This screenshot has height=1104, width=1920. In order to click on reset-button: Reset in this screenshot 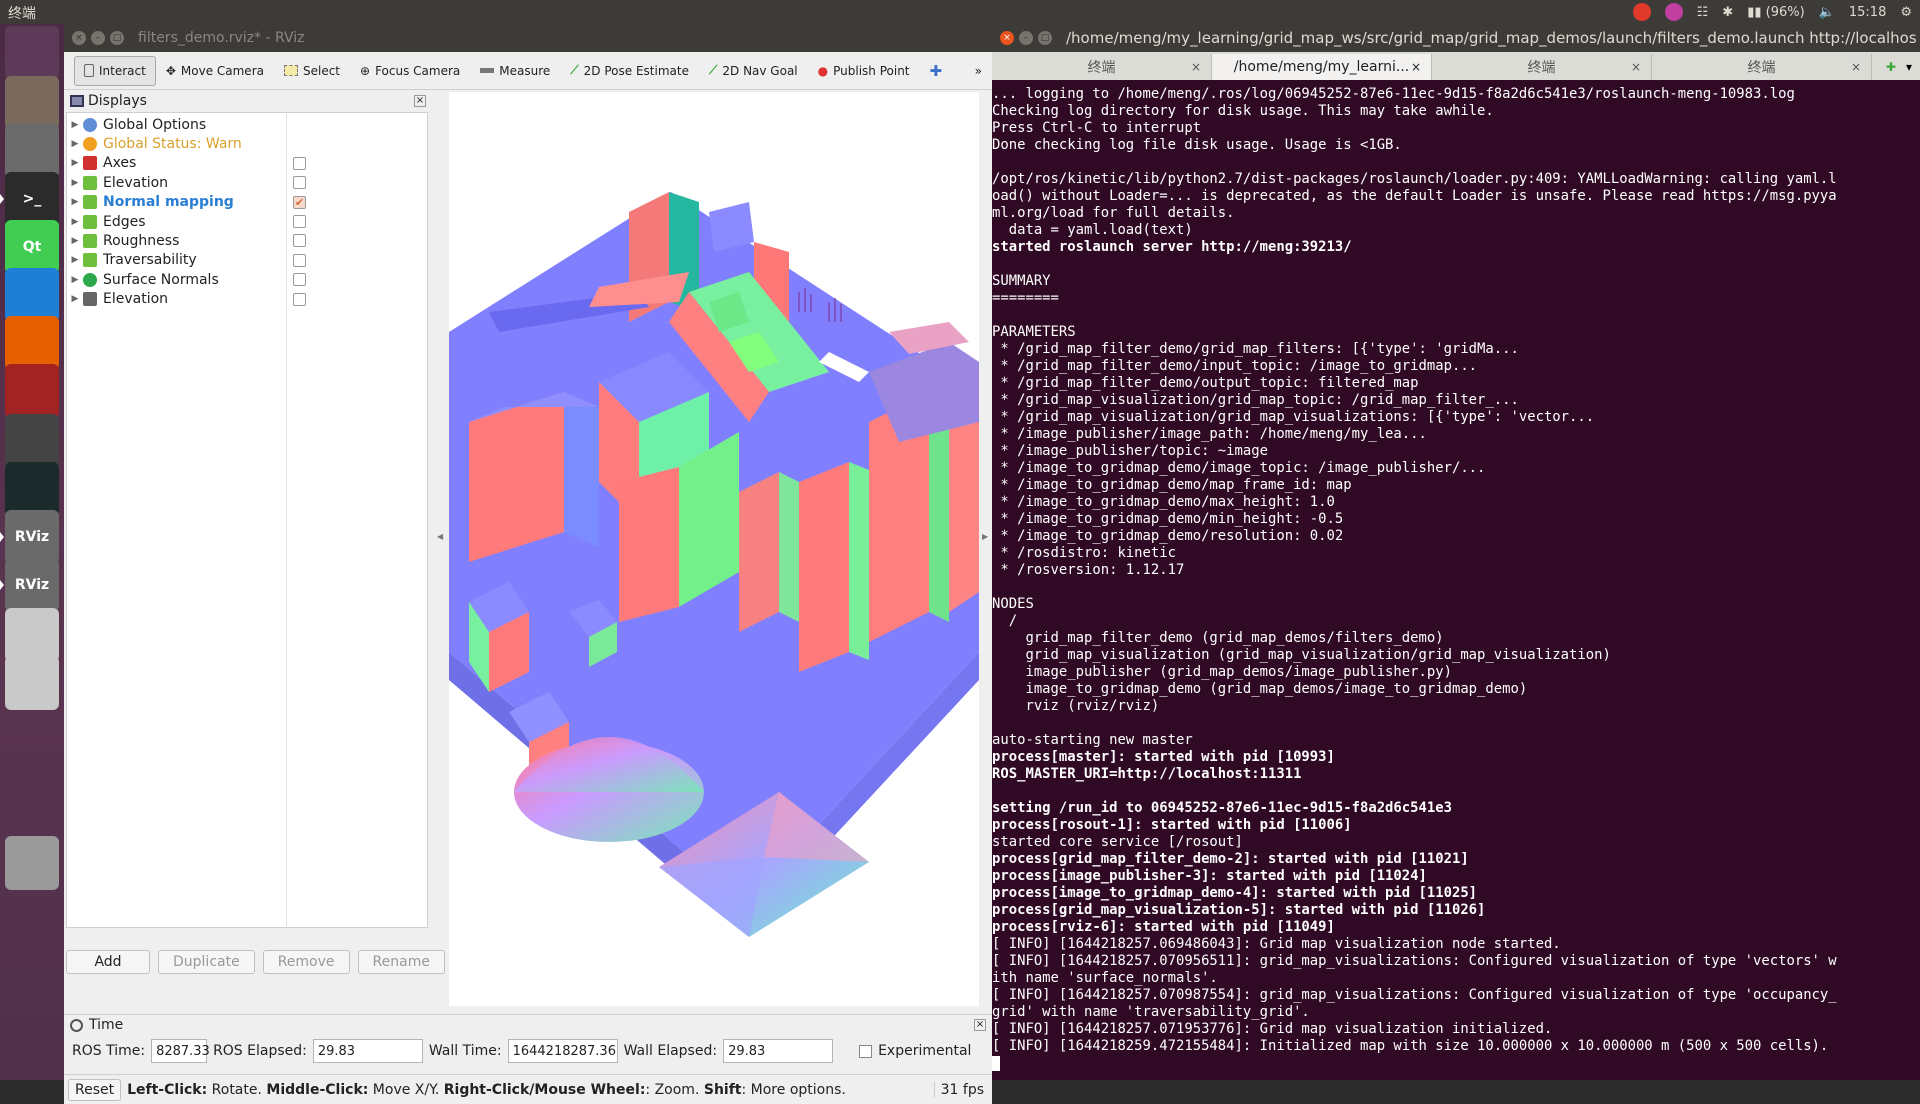, I will do `click(94, 1090)`.